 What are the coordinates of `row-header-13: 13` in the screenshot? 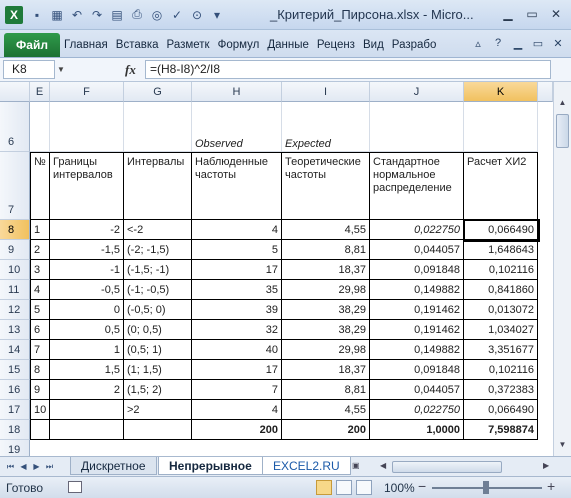 It's located at (15, 330).